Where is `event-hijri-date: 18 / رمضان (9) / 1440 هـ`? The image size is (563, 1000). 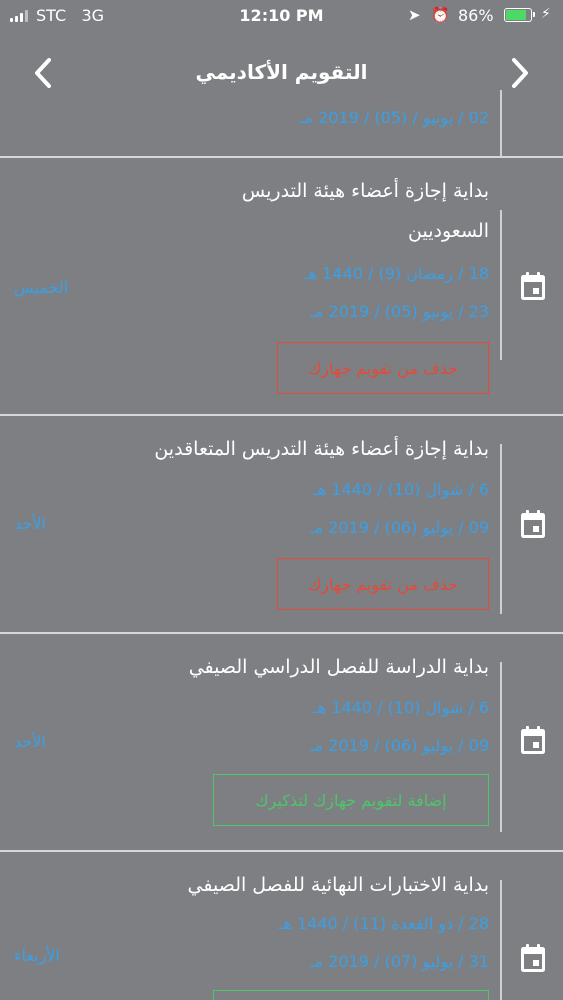 event-hijri-date: 18 / رمضان (9) / 1440 هـ is located at coordinates (396, 273).